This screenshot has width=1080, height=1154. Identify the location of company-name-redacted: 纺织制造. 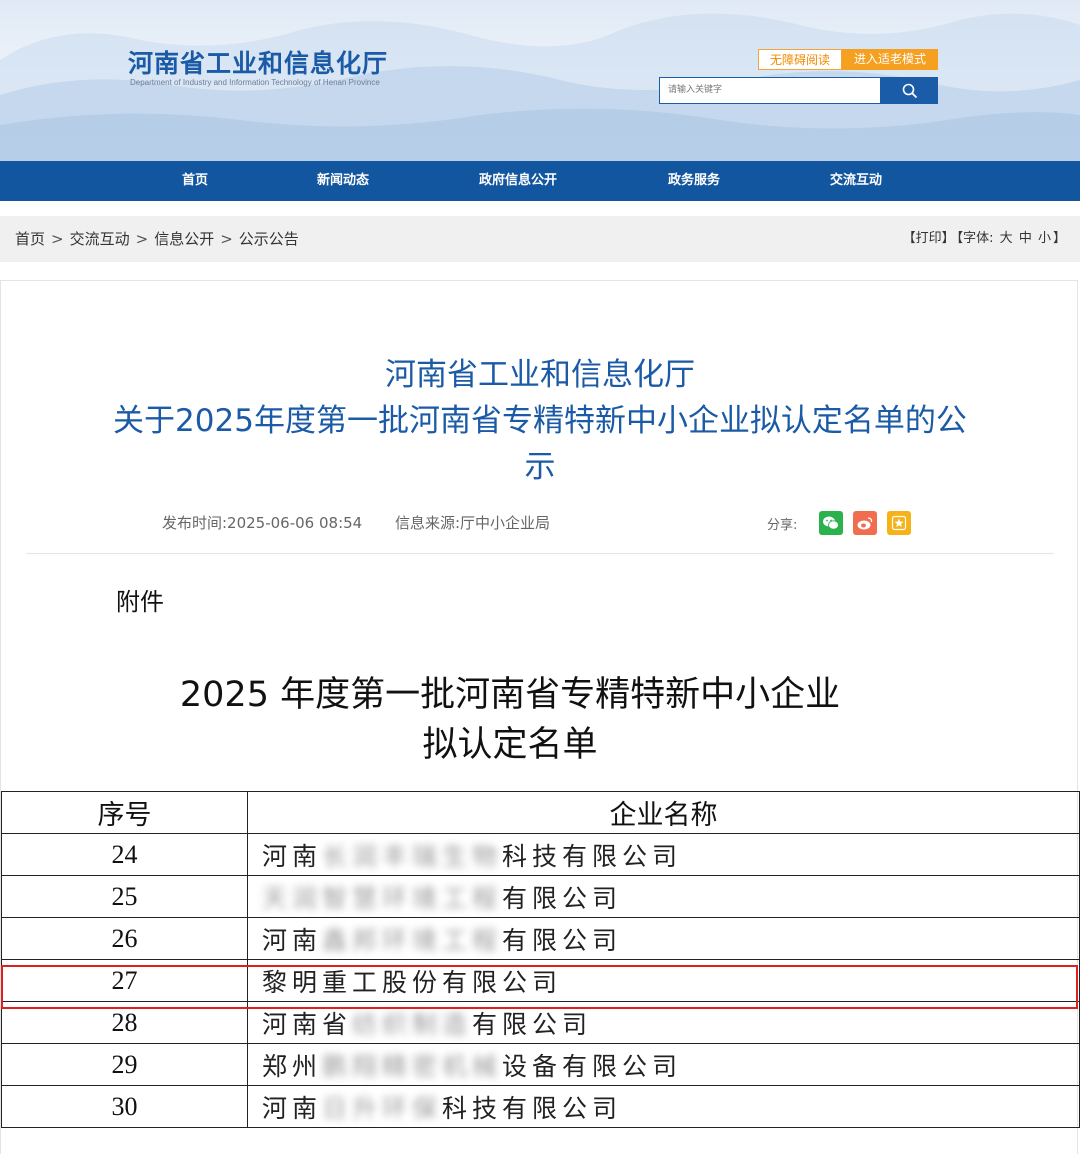
(412, 1024).